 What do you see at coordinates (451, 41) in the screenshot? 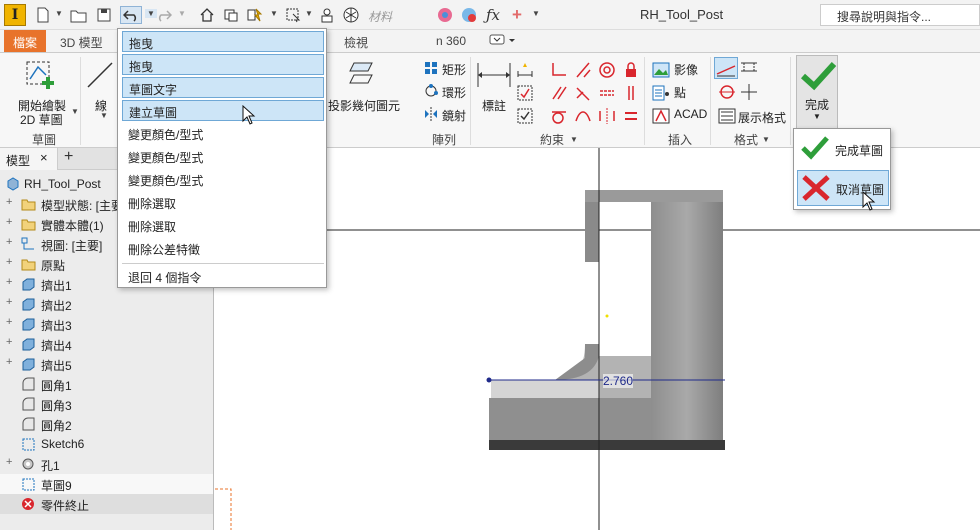
I see `tab-360: n 360` at bounding box center [451, 41].